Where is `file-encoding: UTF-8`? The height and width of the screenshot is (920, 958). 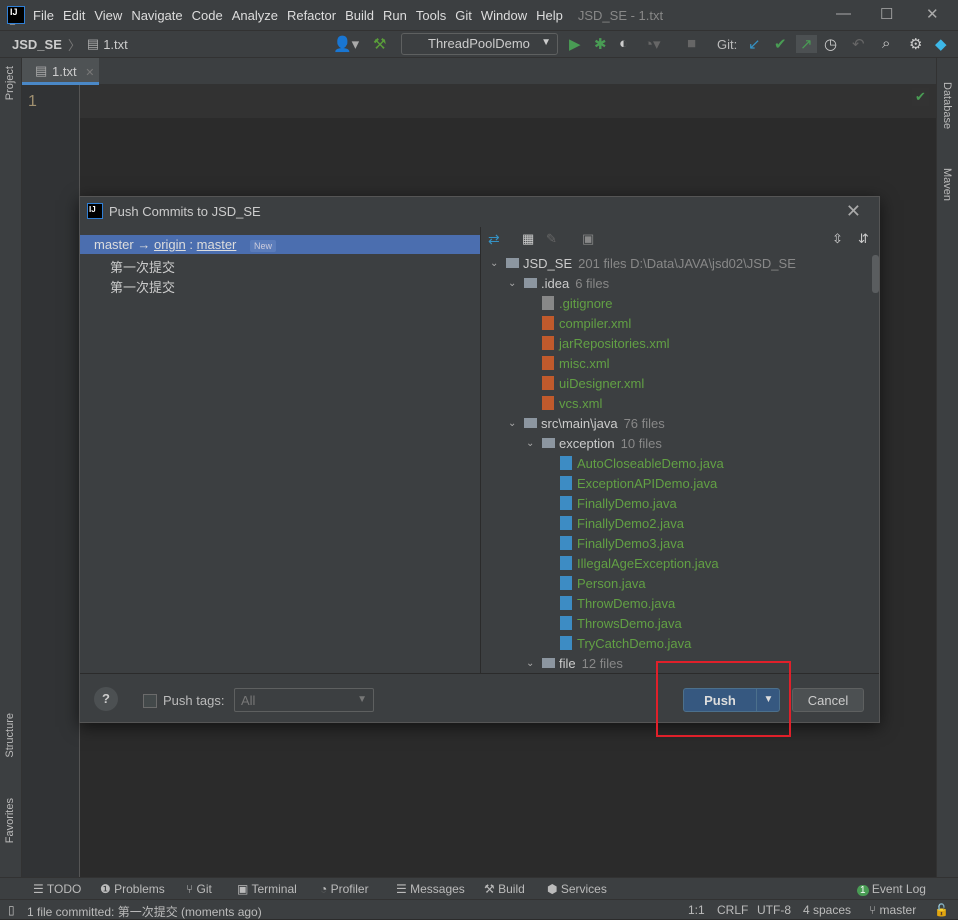
file-encoding: UTF-8 is located at coordinates (774, 910).